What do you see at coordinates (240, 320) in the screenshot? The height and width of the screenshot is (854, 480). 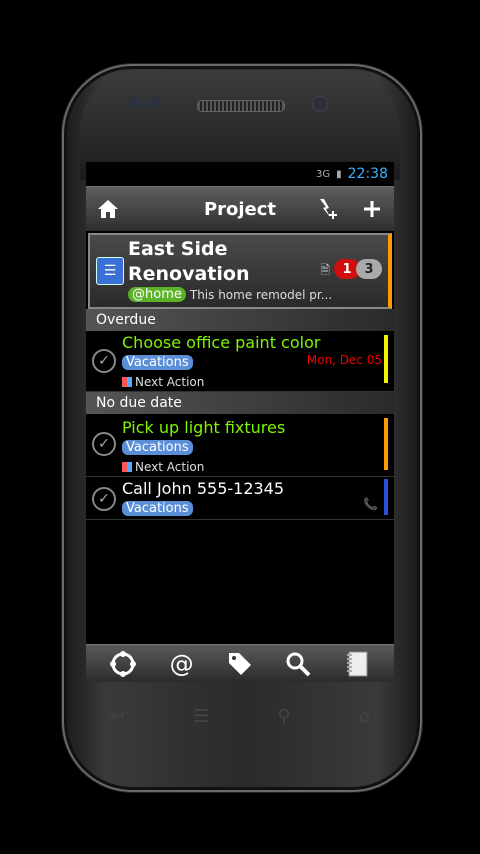 I see `section-header-overdue: Overdue` at bounding box center [240, 320].